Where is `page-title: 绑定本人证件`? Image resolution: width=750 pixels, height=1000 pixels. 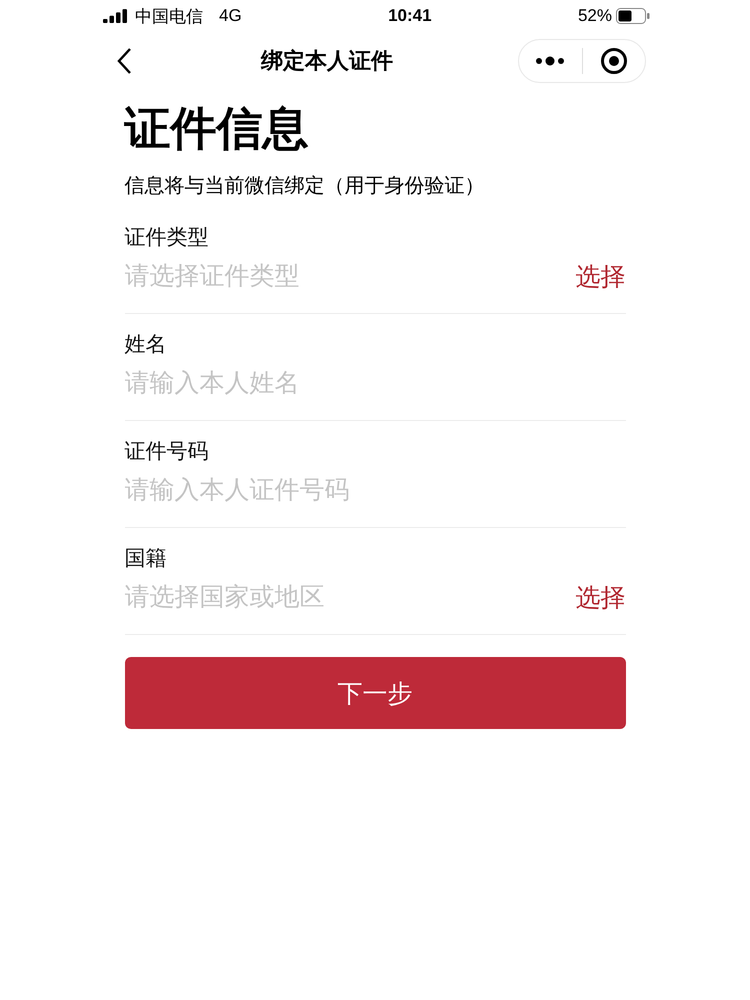
page-title: 绑定本人证件 is located at coordinates (327, 61).